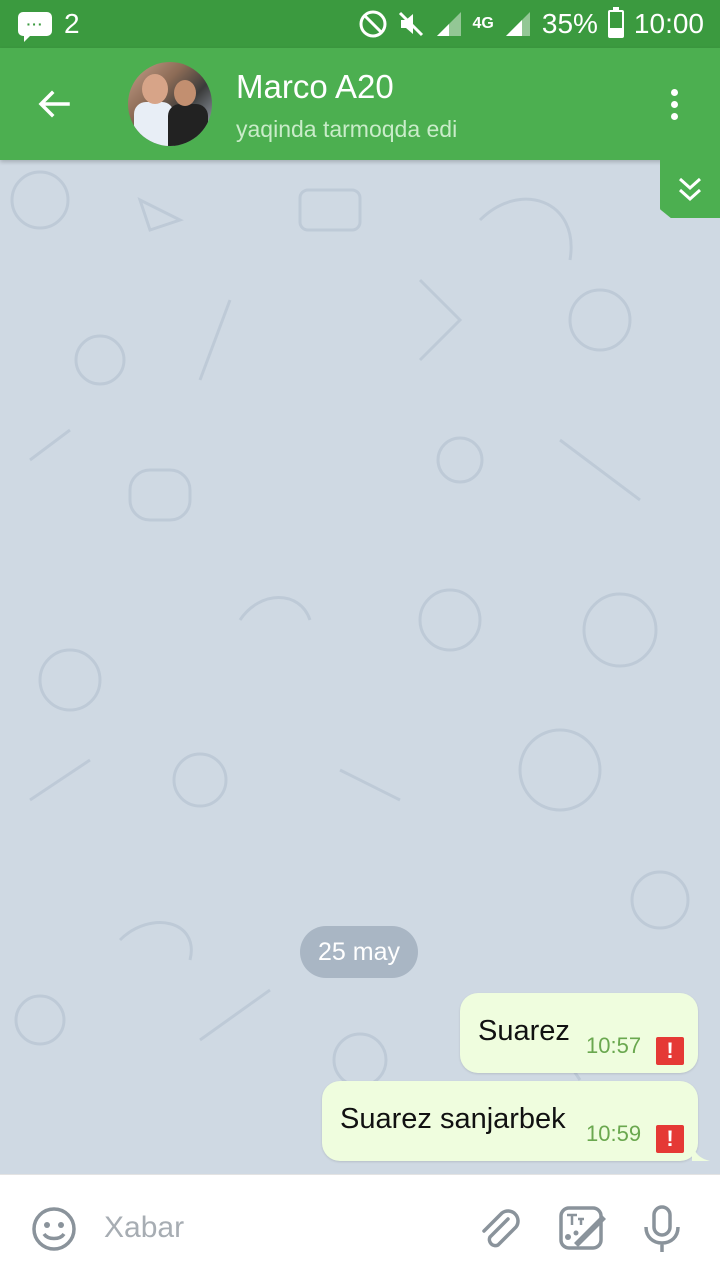 The height and width of the screenshot is (1281, 720). What do you see at coordinates (373, 24) in the screenshot?
I see `dnd-icon` at bounding box center [373, 24].